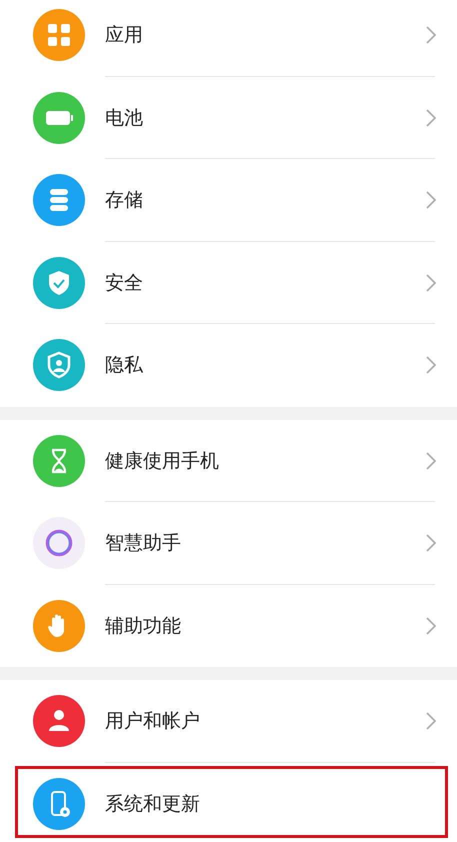 The width and height of the screenshot is (457, 842). I want to click on item-label: 应用, so click(124, 35).